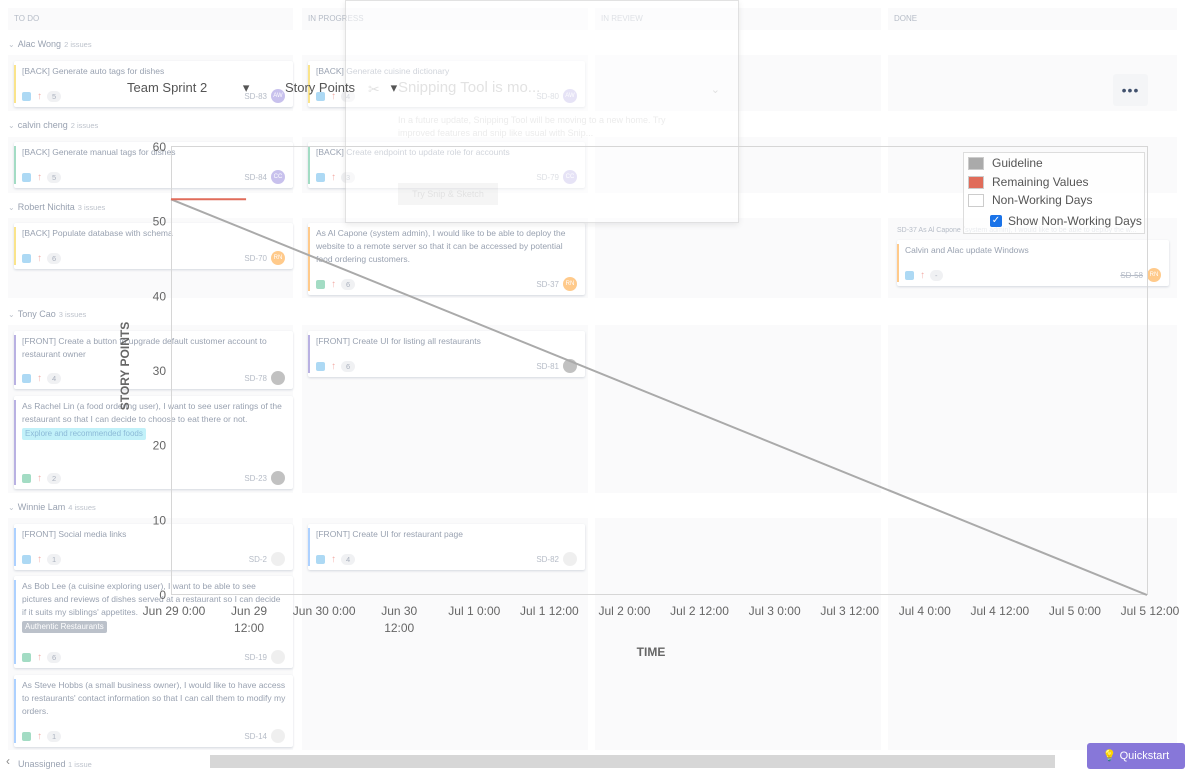 This screenshot has height=769, width=1186. I want to click on legend-non-working-days: Non-Working Days, so click(1030, 200).